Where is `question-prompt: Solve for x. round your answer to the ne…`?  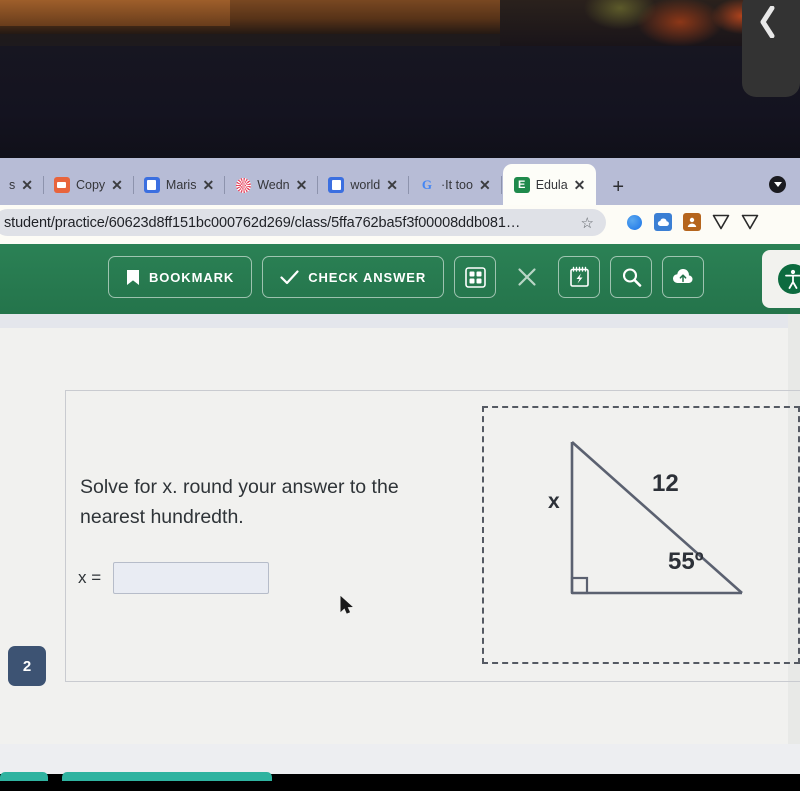
question-prompt: Solve for x. round your answer to the ne… is located at coordinates (239, 502).